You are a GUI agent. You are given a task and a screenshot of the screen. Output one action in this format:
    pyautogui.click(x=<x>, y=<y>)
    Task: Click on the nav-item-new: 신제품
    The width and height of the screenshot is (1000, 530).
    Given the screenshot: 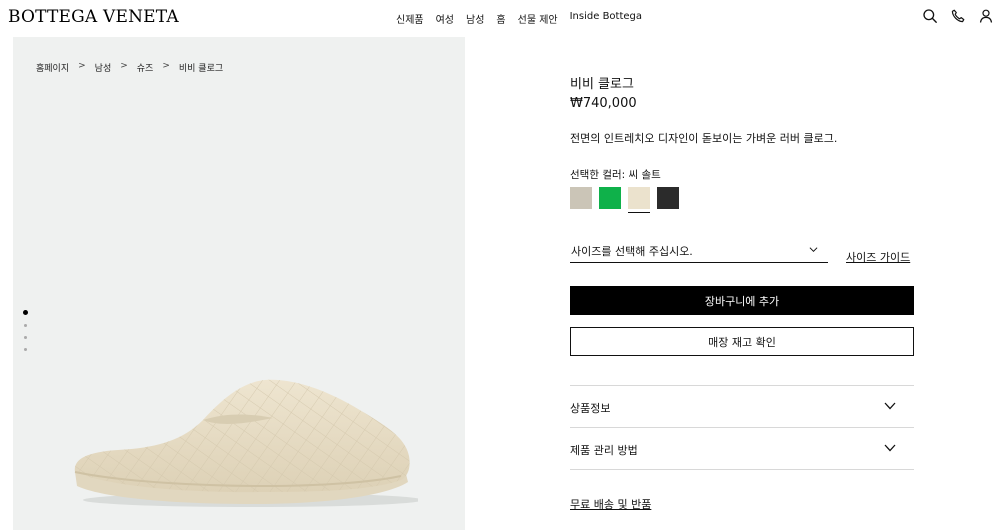 What is the action you would take?
    pyautogui.click(x=410, y=18)
    